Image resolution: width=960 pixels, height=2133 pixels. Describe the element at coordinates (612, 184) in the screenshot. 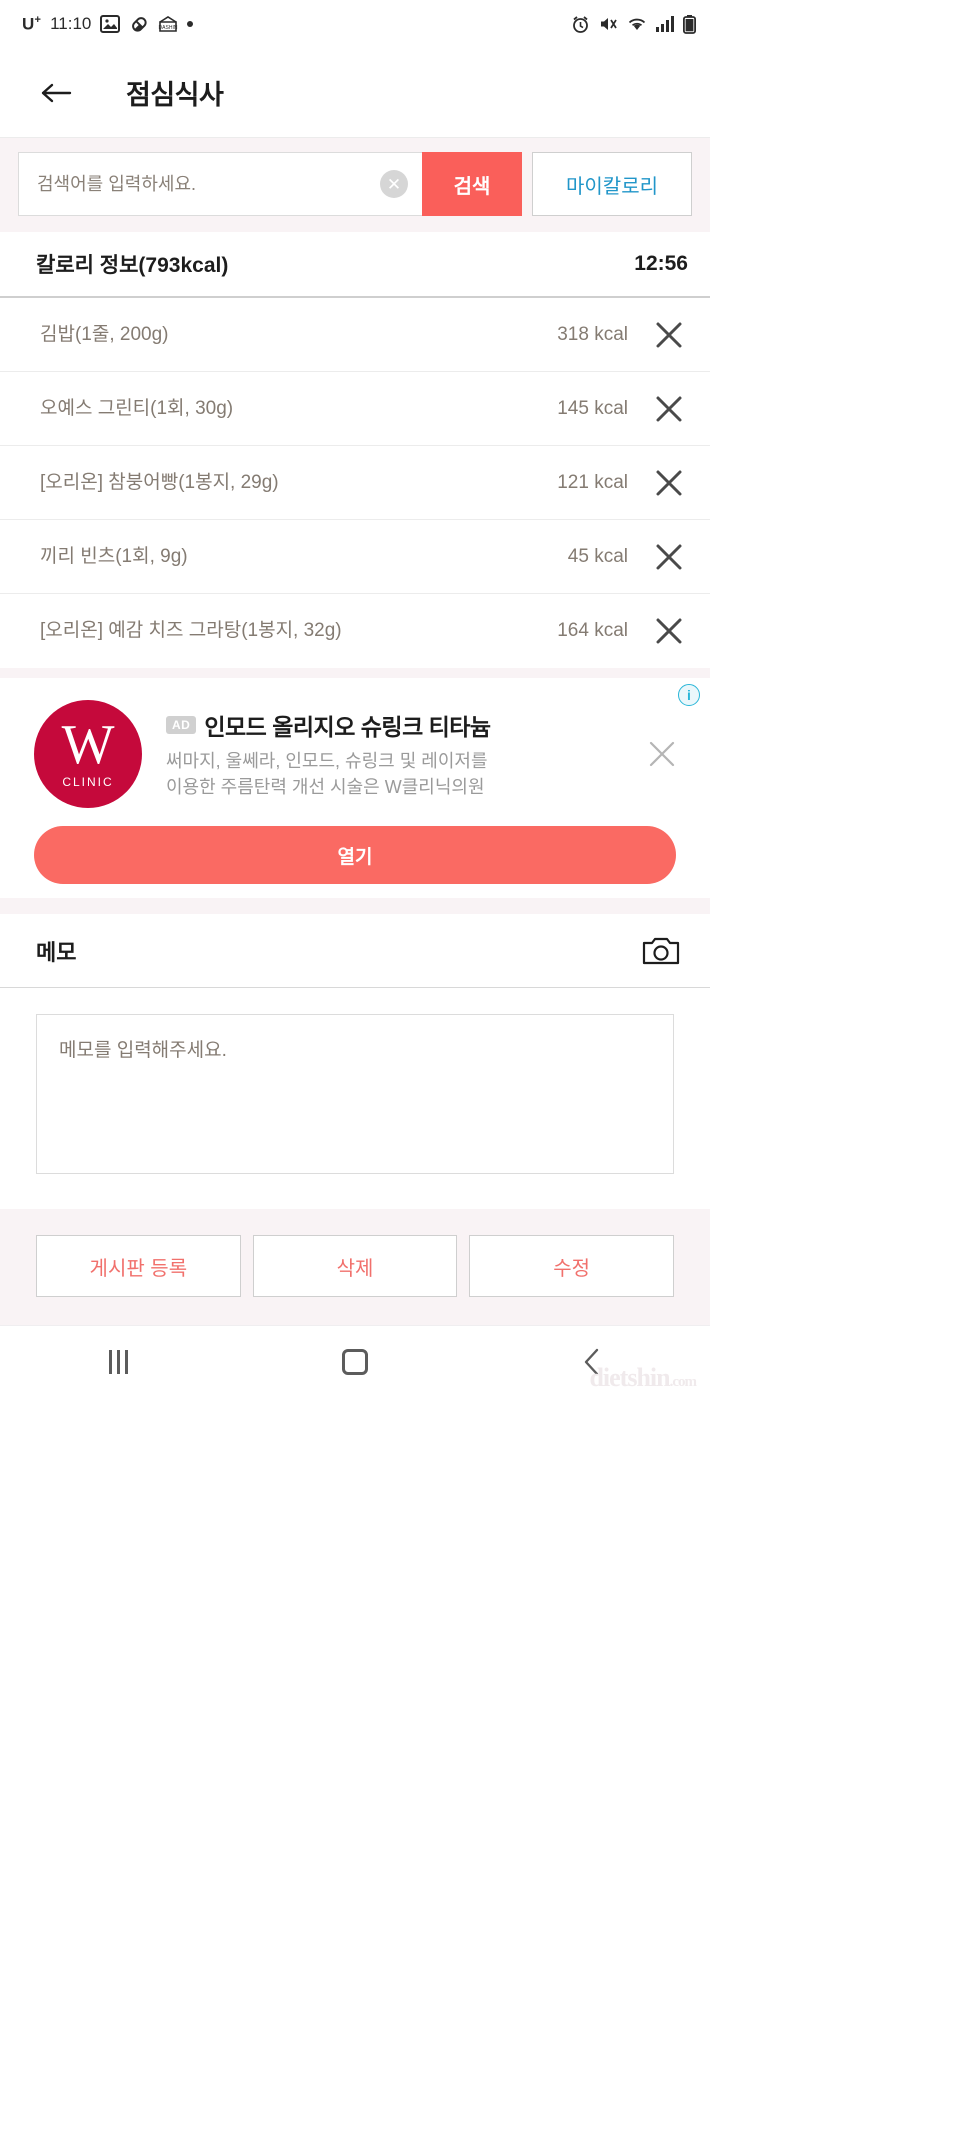

I see `my-calorie-button: 마이칼로리` at that location.